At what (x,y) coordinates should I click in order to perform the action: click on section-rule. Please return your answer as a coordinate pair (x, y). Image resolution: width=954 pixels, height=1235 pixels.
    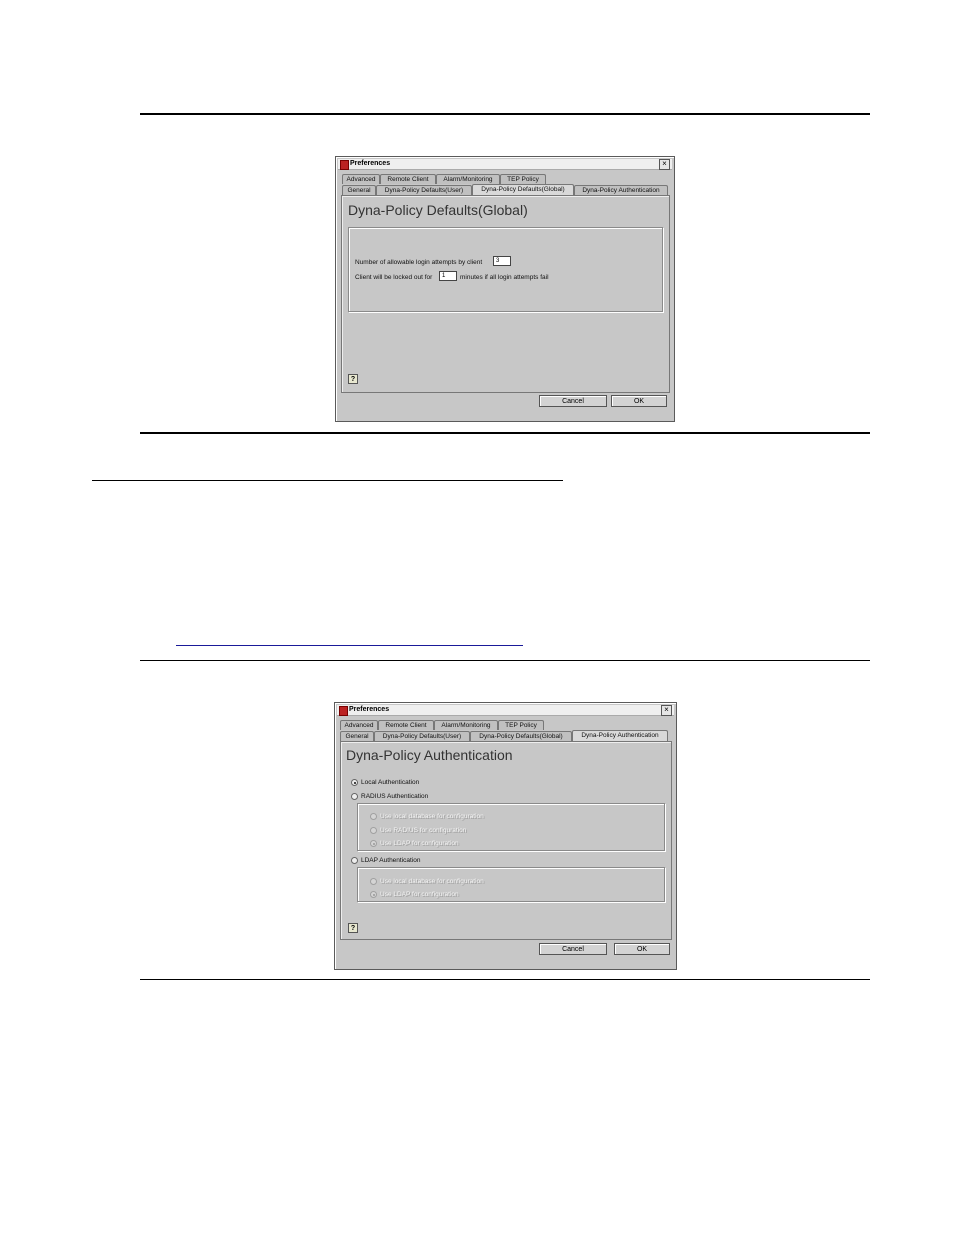
    Looking at the image, I should click on (327, 480).